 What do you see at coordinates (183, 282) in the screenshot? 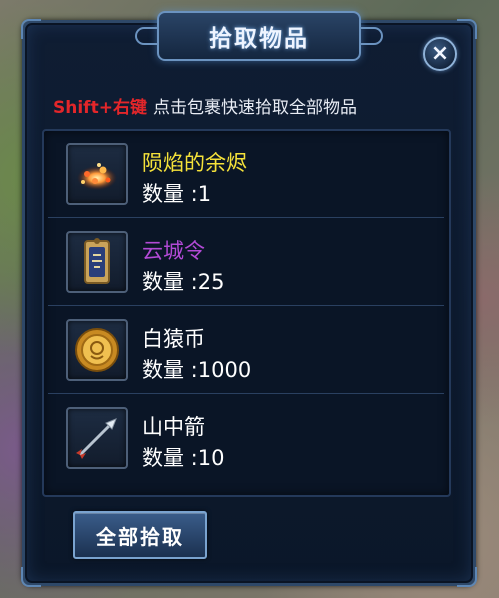
I see `item-count: 数量 :25` at bounding box center [183, 282].